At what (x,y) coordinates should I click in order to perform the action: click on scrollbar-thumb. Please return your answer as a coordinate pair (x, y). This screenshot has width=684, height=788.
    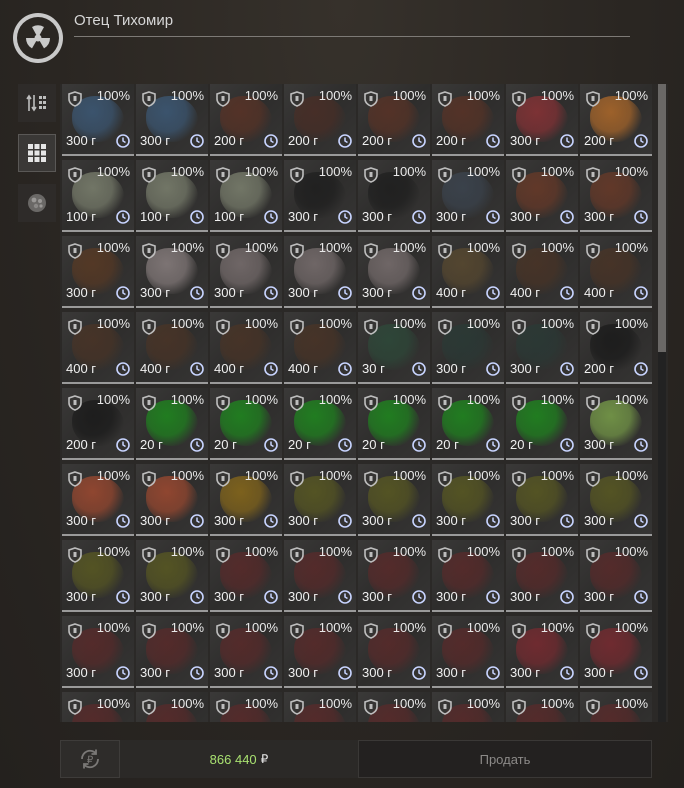
    Looking at the image, I should click on (662, 218).